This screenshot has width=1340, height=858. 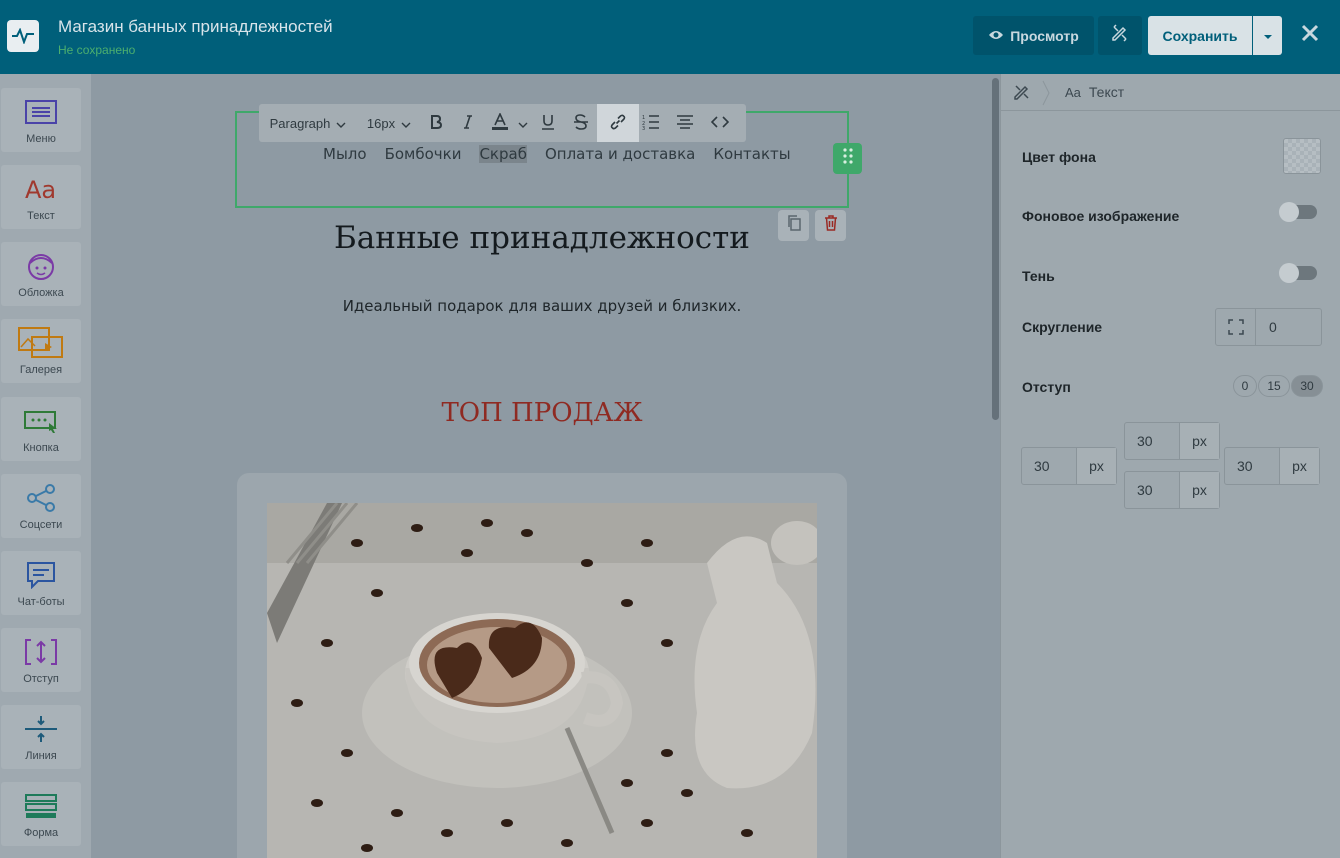 I want to click on bg-image-toggle, so click(x=1298, y=212).